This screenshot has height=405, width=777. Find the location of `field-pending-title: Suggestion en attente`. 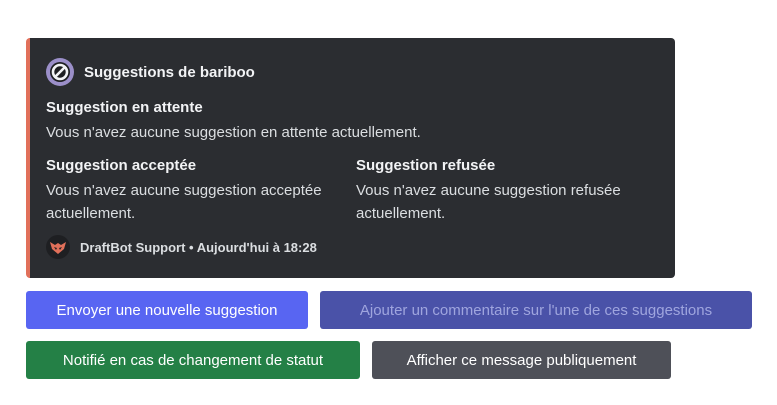

field-pending-title: Suggestion en attente is located at coordinates (124, 107).